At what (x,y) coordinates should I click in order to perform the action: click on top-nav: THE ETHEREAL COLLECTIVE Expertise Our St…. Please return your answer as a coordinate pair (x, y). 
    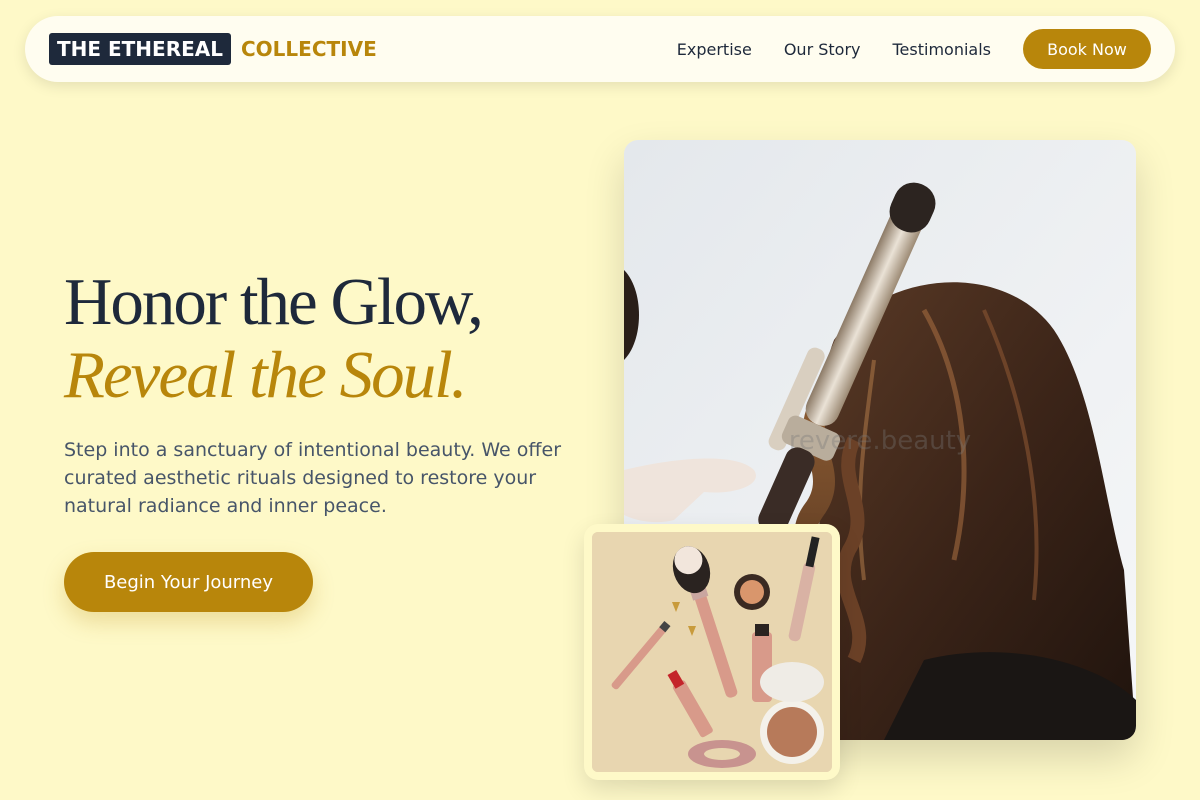
    Looking at the image, I should click on (600, 49).